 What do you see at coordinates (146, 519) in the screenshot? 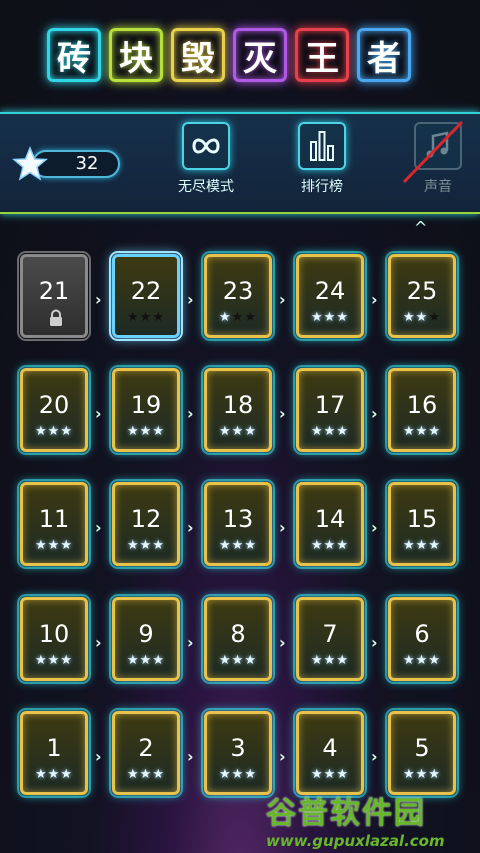
I see `level-number: 12` at bounding box center [146, 519].